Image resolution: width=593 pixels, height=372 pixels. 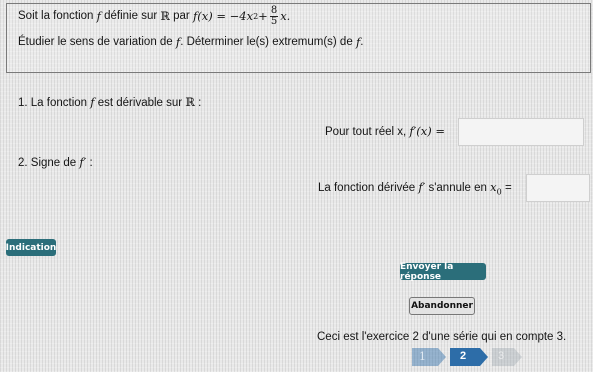 I want to click on q1-prefix: 1. La fonction, so click(x=53, y=103).